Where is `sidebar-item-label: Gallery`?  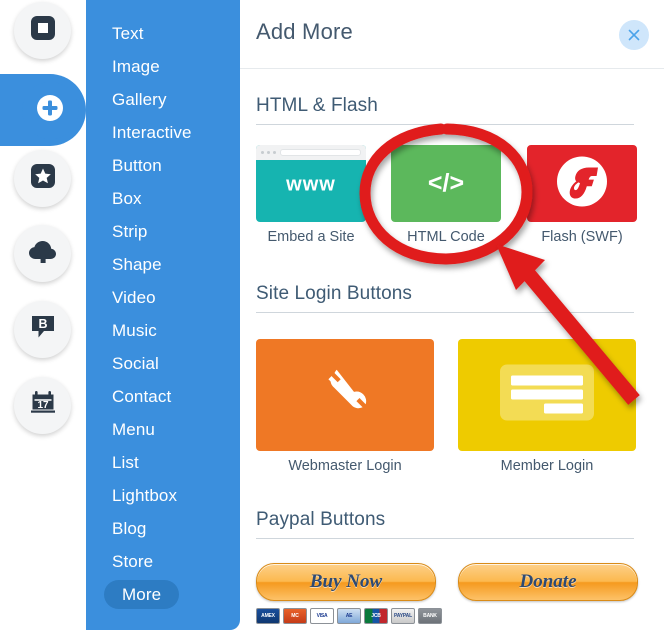
sidebar-item-label: Gallery is located at coordinates (139, 99).